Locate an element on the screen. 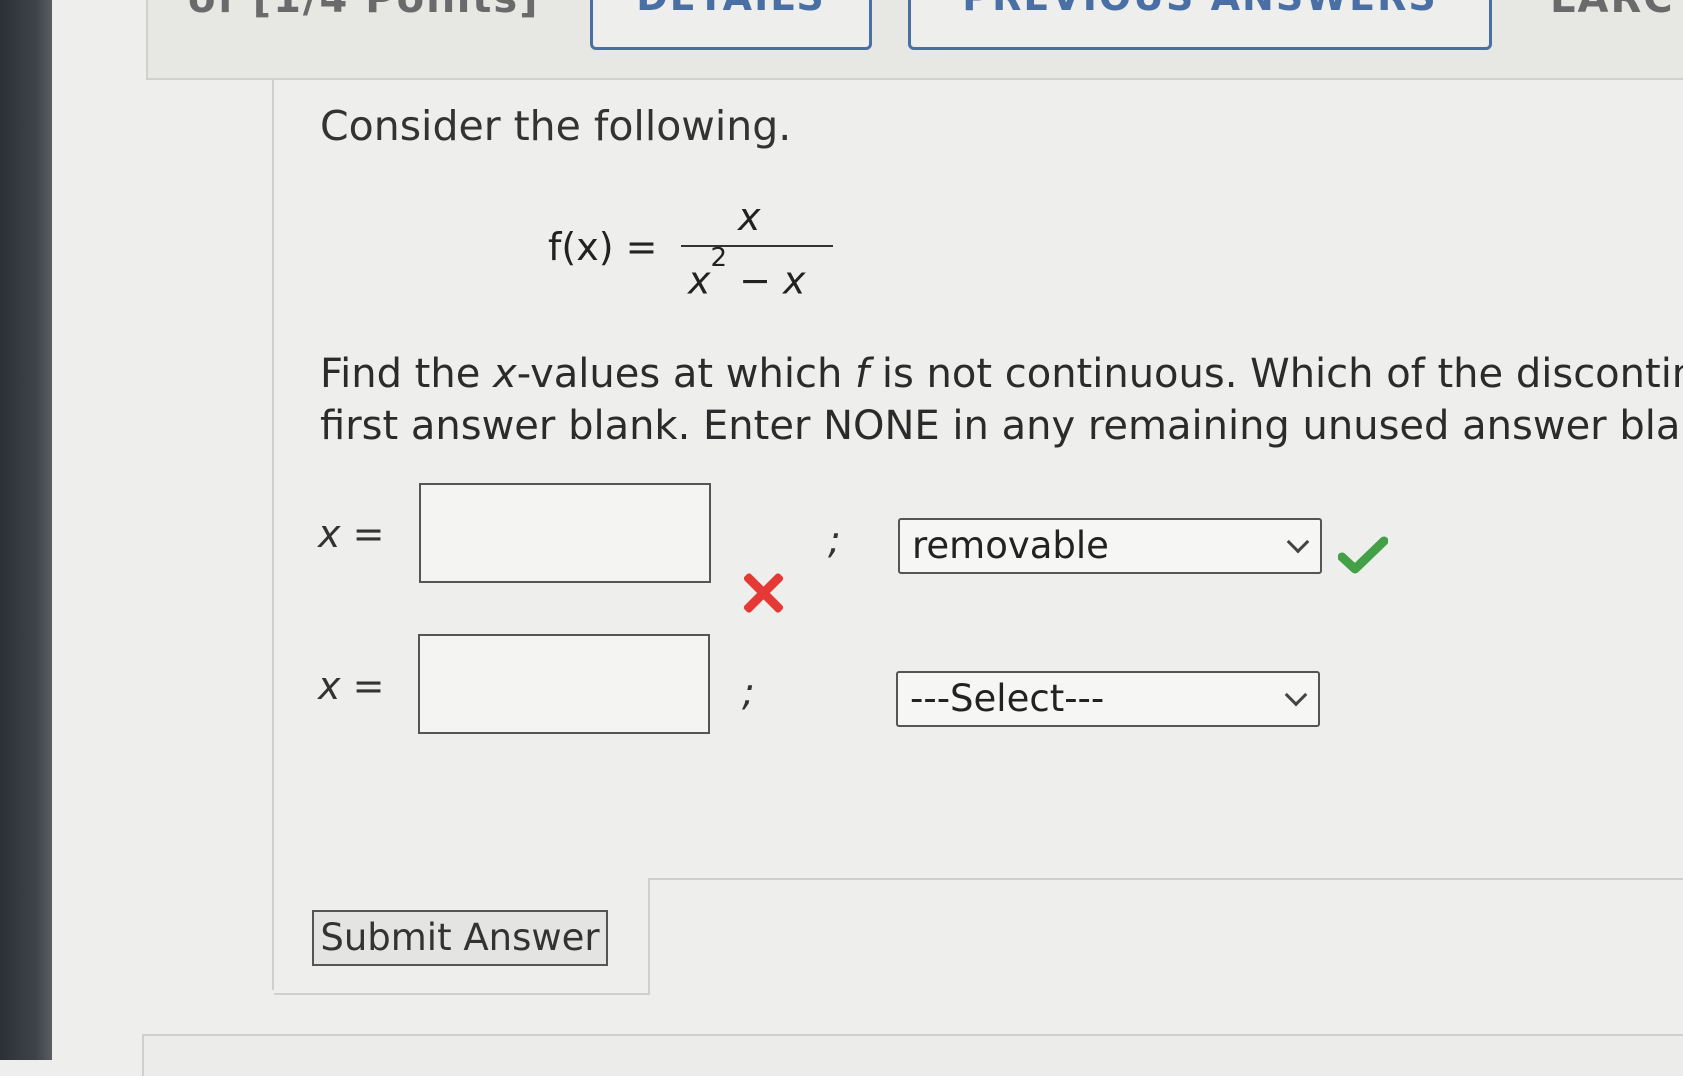 The width and height of the screenshot is (1683, 1076). previous-answers-button: PREVIOUS ANSWERS is located at coordinates (1200, 25).